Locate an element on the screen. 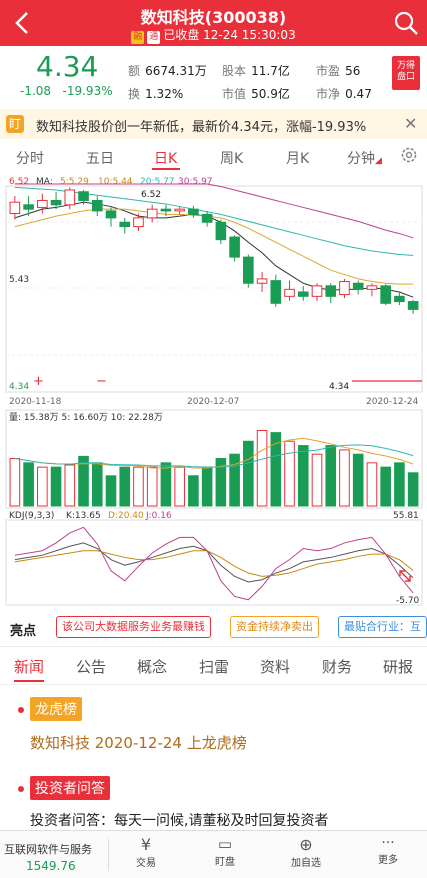  ma10-label: 10:5.44 is located at coordinates (115, 182).